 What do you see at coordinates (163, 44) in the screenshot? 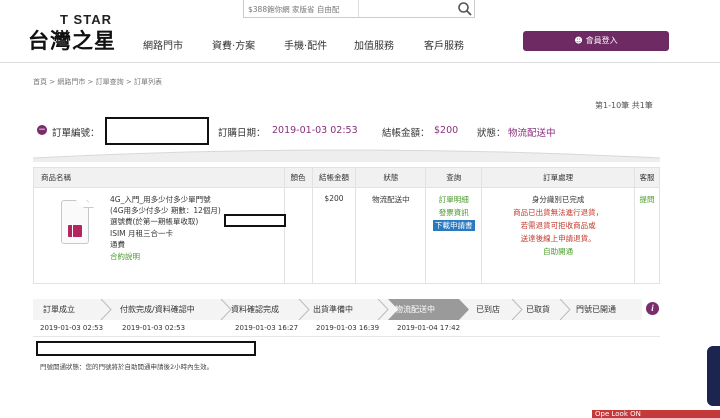
I see `nav-online-store: 網路門市` at bounding box center [163, 44].